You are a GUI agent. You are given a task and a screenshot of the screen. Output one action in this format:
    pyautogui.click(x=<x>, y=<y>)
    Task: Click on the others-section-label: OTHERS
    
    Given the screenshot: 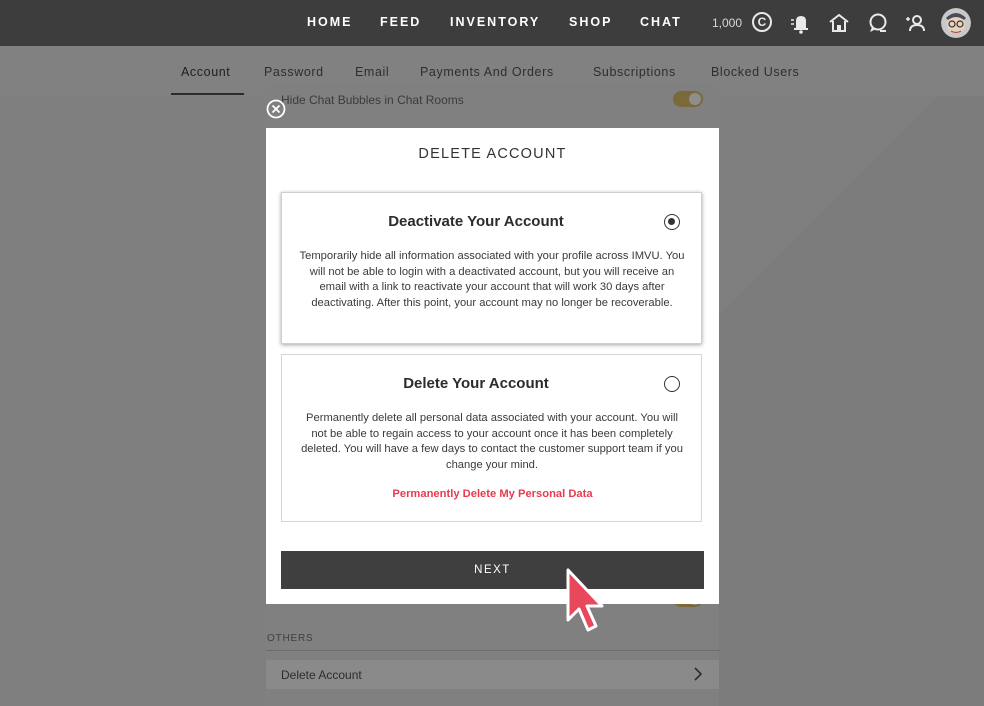 What is the action you would take?
    pyautogui.click(x=290, y=638)
    